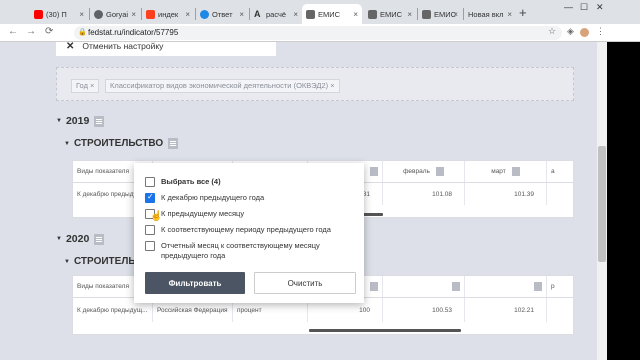  Describe the element at coordinates (121, 143) in the screenshot. I see `section-construction-2019: ▼ СТРОИТЕЛЬСТВО` at that location.